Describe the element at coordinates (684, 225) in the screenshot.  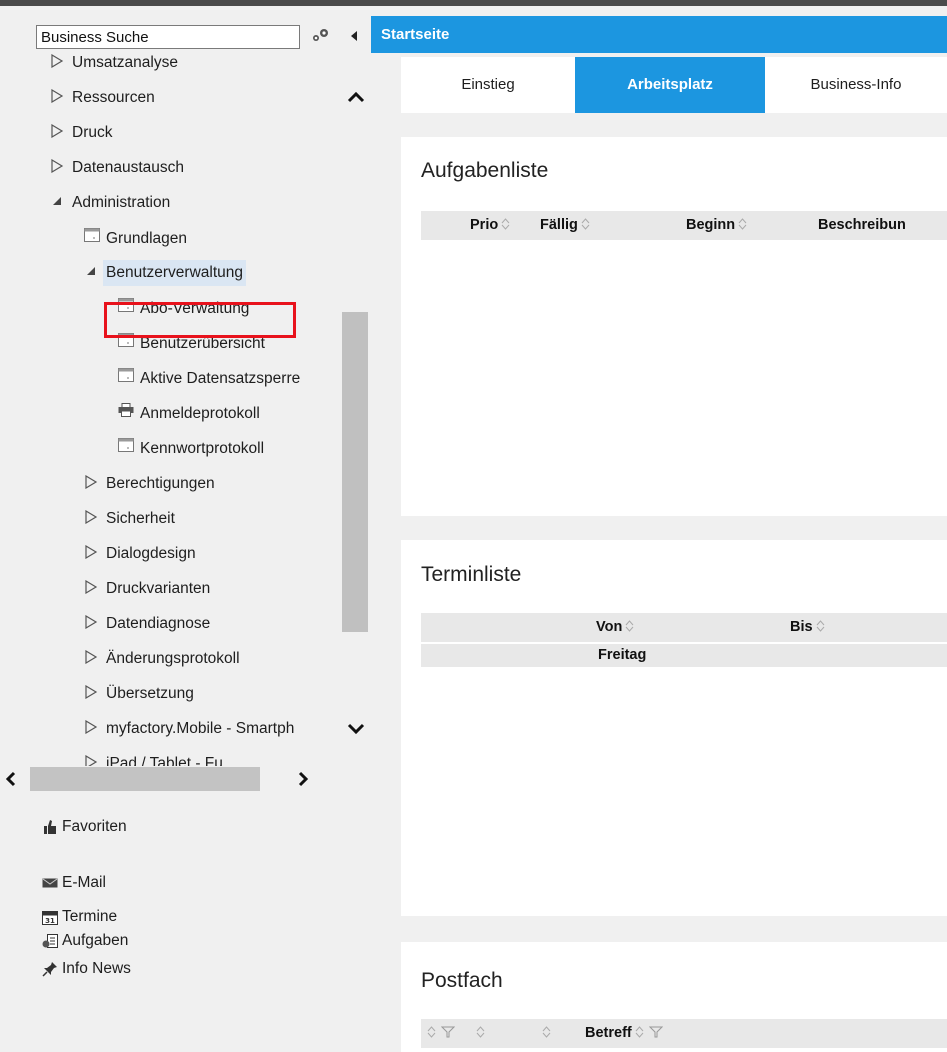
I see `aufgabenliste-header: Prio Fällig Beginn Beschreibun` at that location.